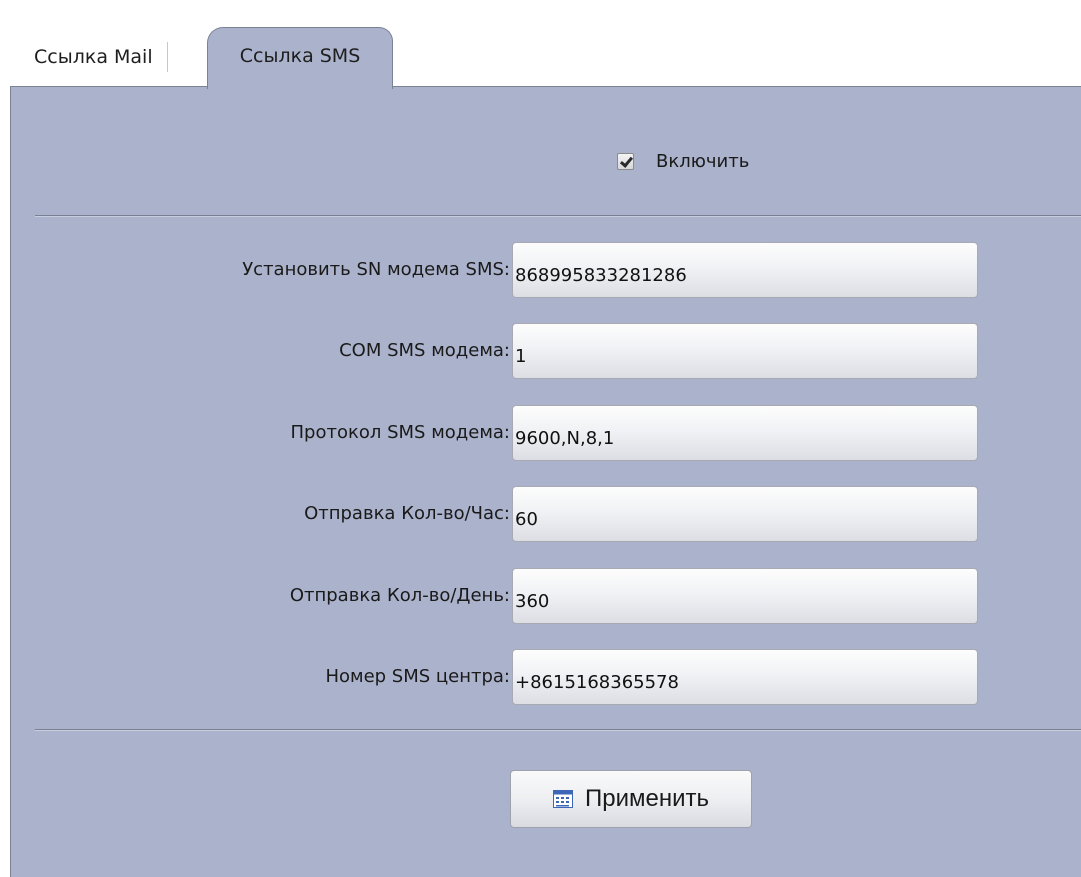 The height and width of the screenshot is (877, 1081). Describe the element at coordinates (745, 677) in the screenshot. I see `sms-center-input` at that location.